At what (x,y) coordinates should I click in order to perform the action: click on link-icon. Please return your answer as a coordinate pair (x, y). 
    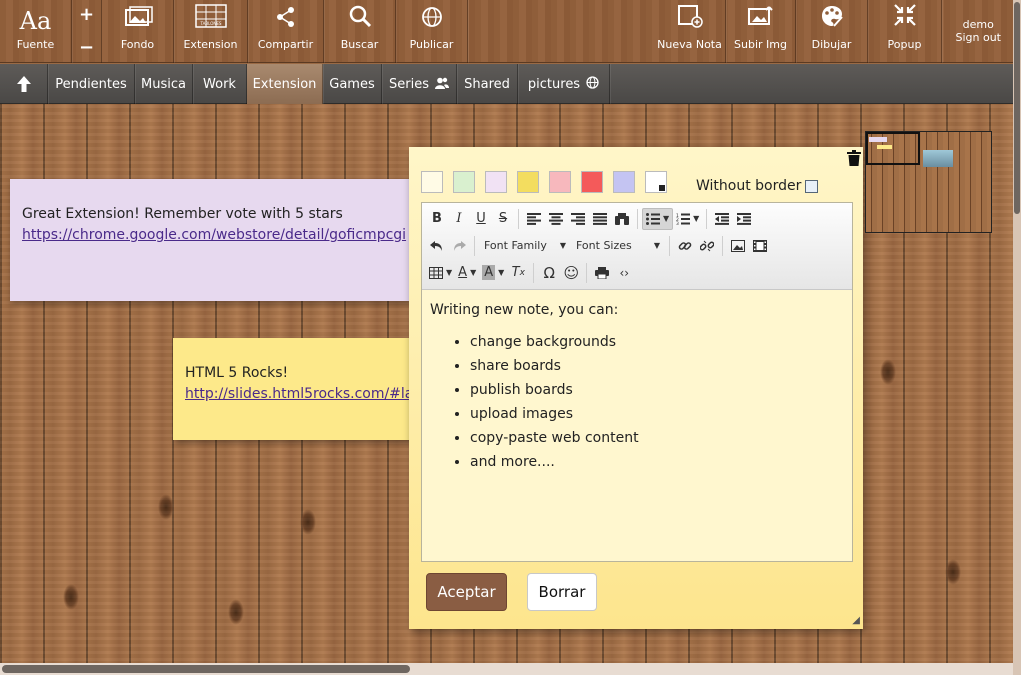
    Looking at the image, I should click on (685, 246).